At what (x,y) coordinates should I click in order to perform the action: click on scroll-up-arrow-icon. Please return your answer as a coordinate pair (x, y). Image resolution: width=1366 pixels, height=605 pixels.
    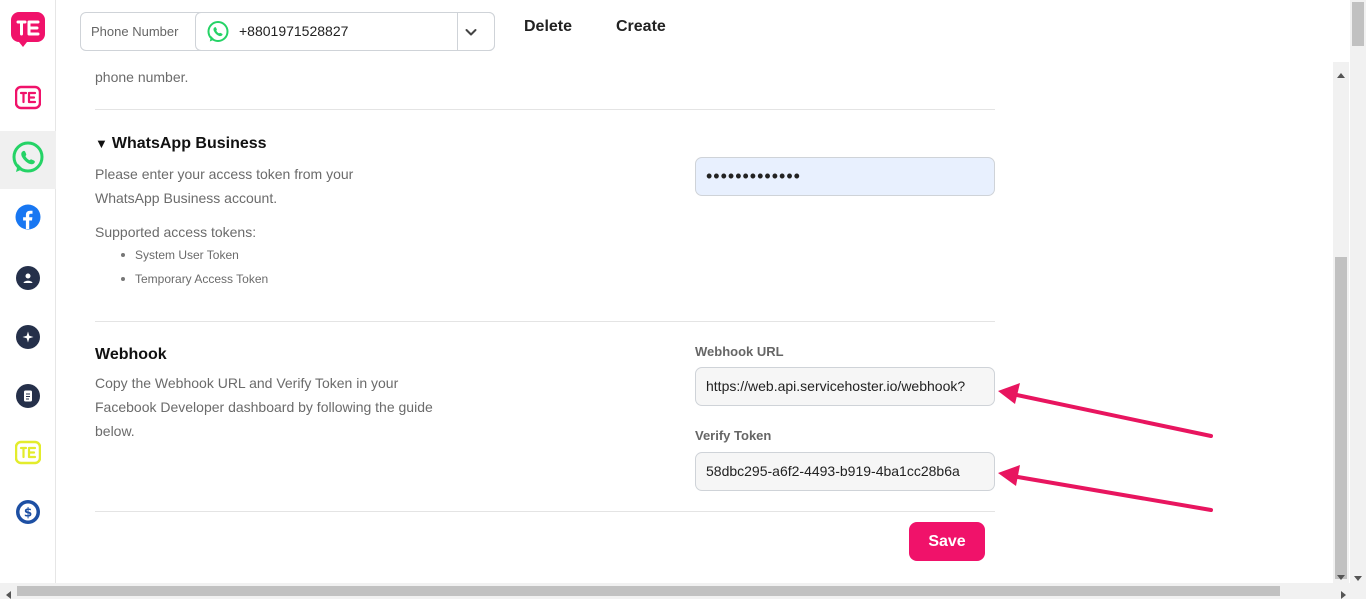
    Looking at the image, I should click on (1341, 75).